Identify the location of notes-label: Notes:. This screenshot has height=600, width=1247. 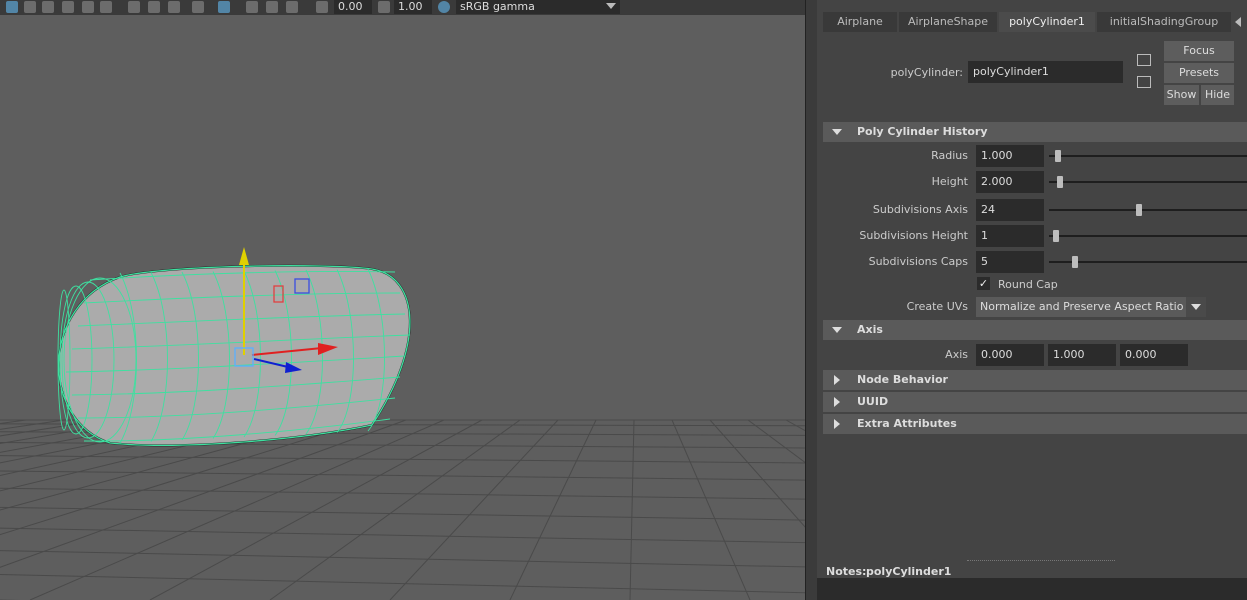
(846, 571).